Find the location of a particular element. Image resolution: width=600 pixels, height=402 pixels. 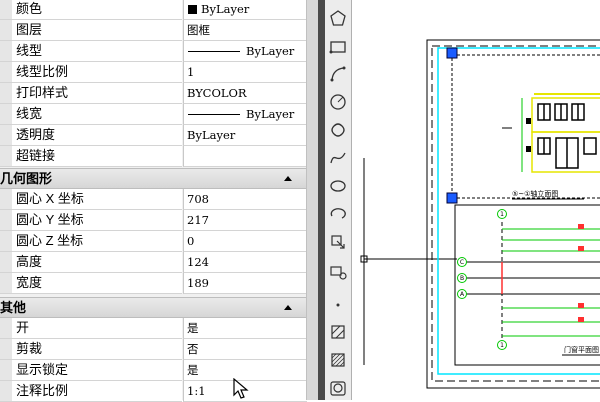

property-label: 圆心 Y 坐标 is located at coordinates (91, 220).